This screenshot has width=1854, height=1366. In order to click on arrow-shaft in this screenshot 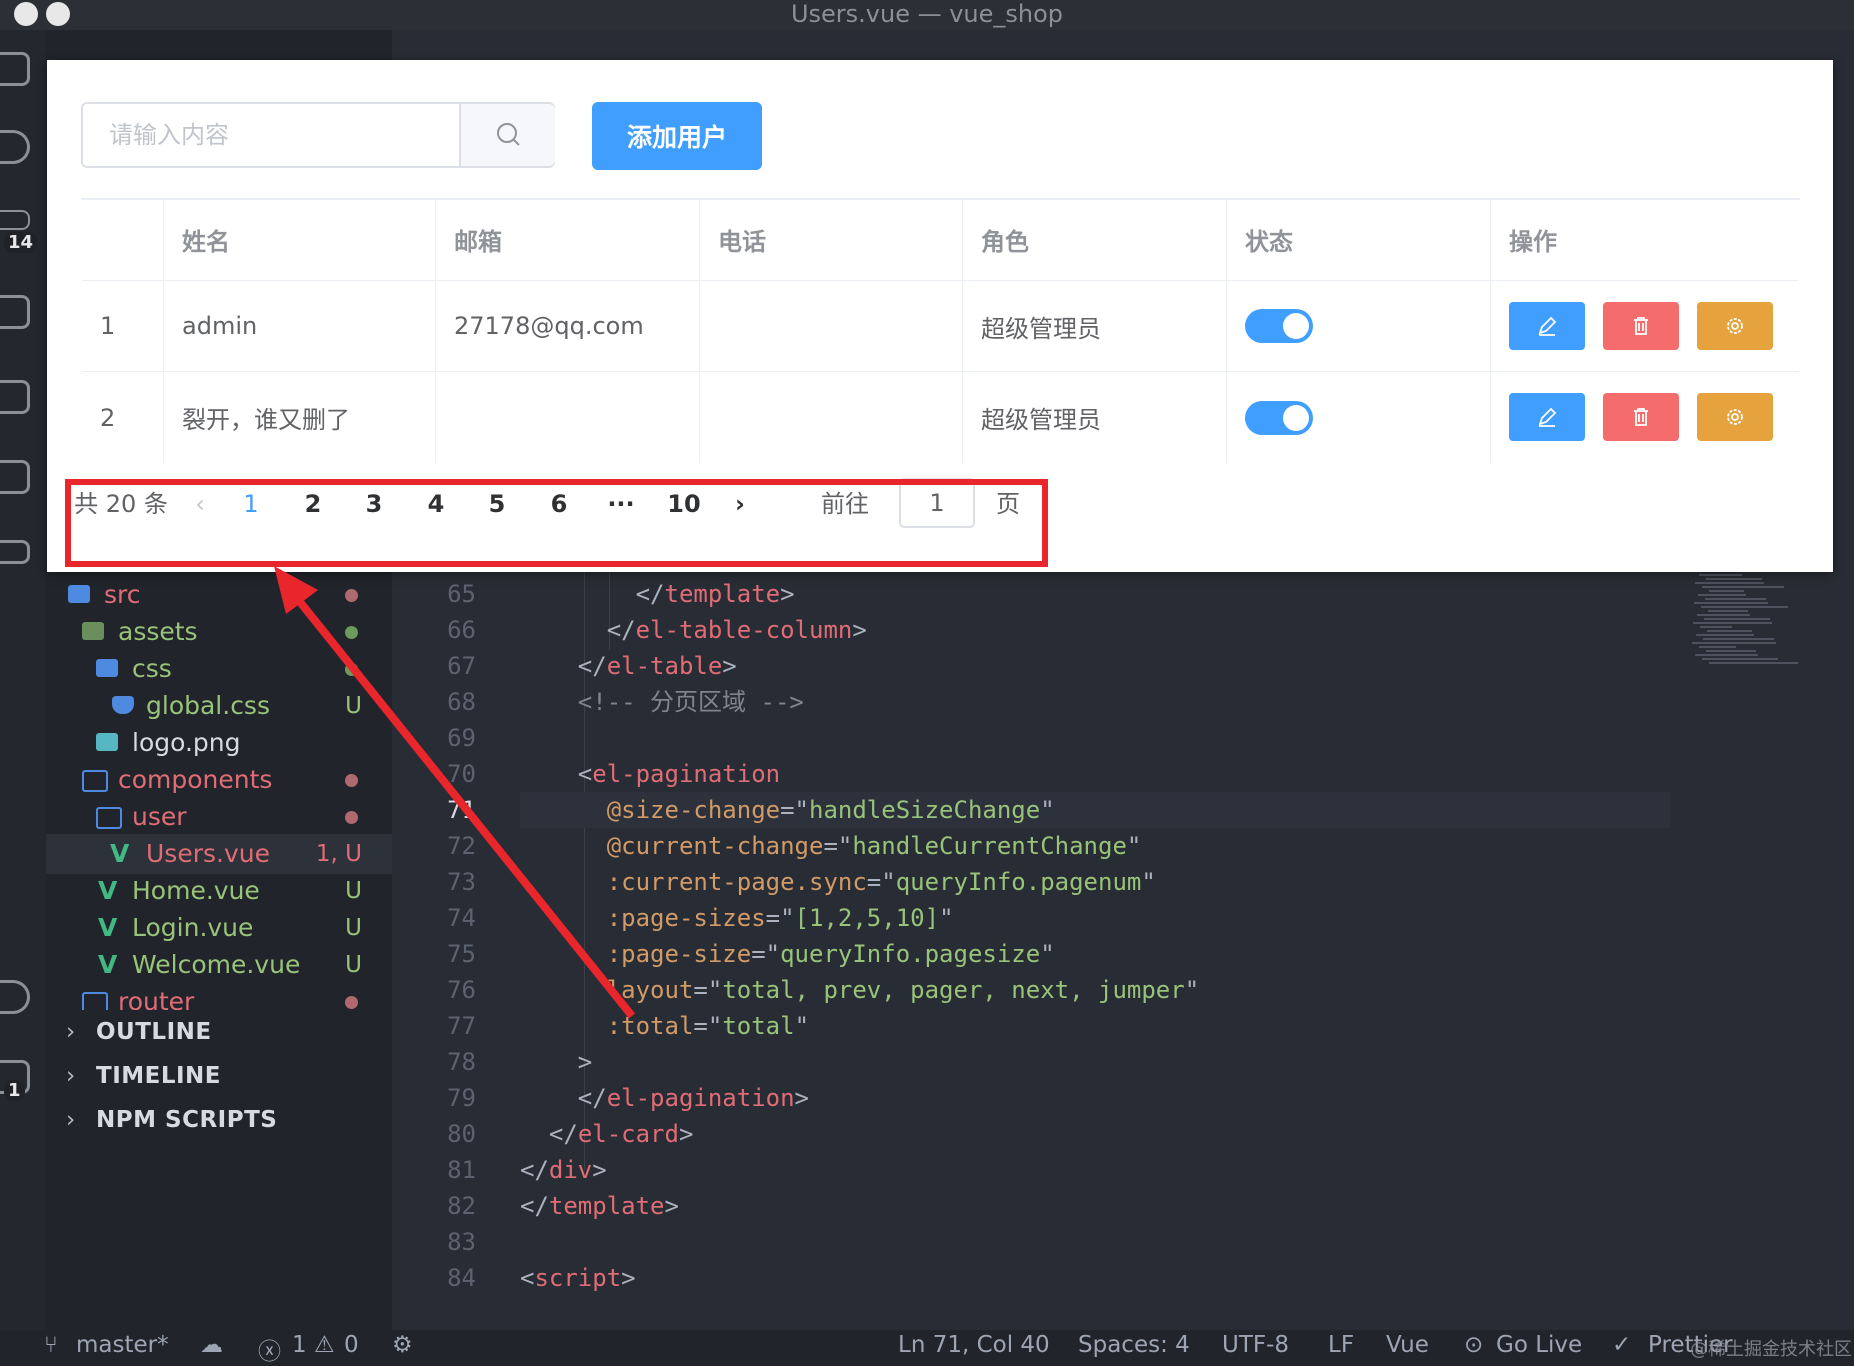, I will do `click(462, 804)`.